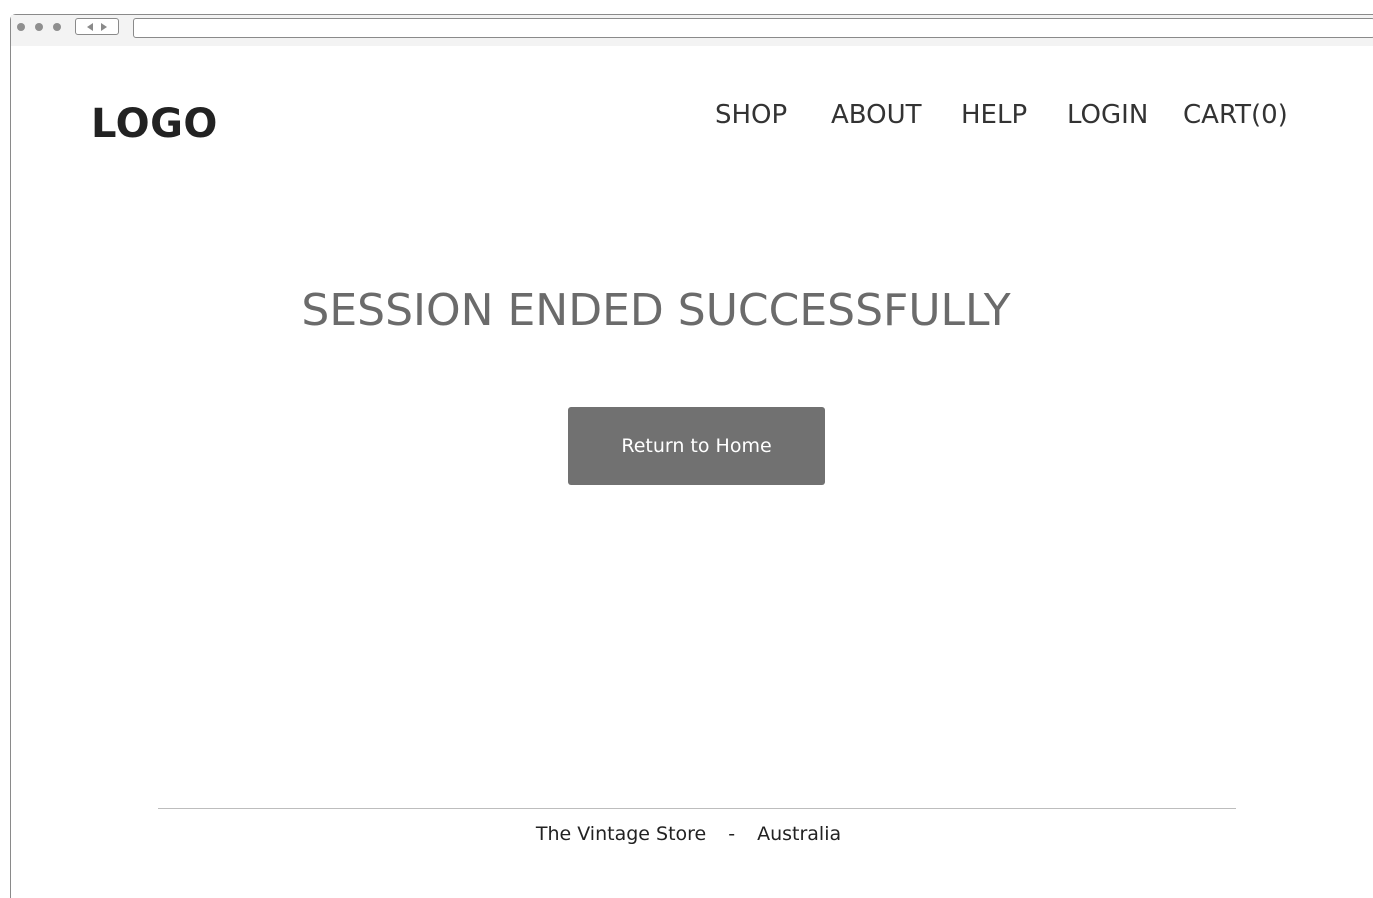  I want to click on footer-store-name: The Vintage Store, so click(621, 834).